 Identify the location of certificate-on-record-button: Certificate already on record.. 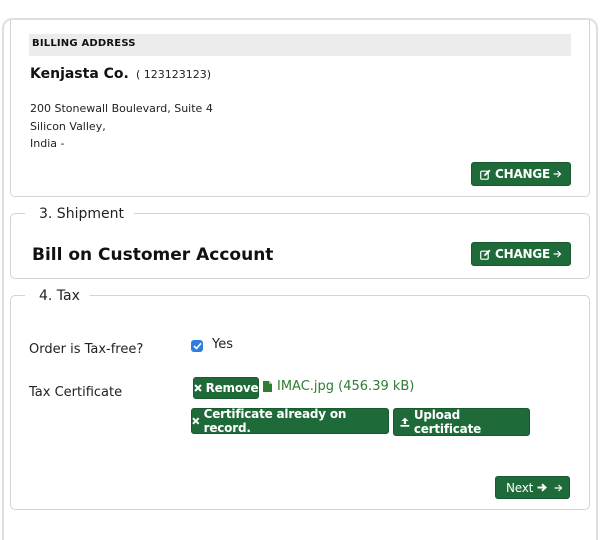
(290, 421).